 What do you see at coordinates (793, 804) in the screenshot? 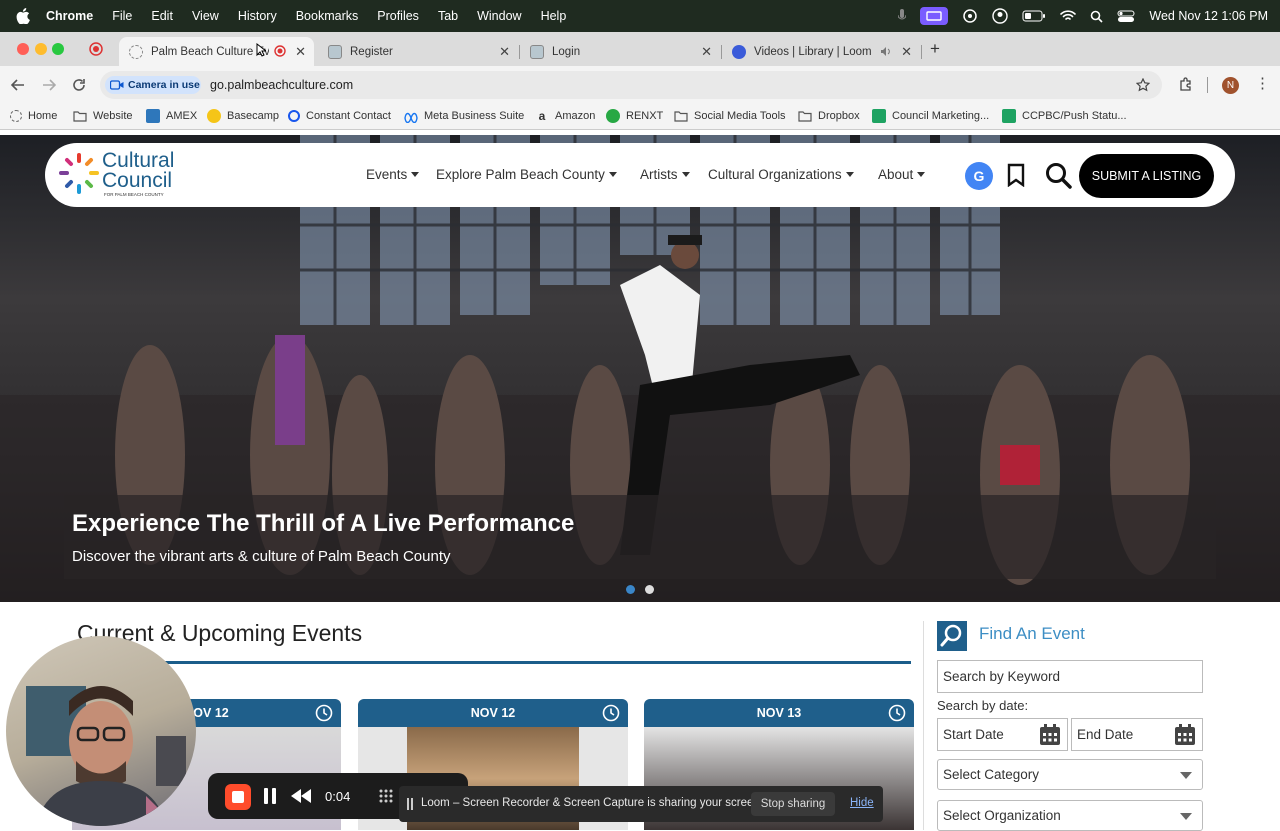
I see `stop-sharing-button: Stop sharing` at bounding box center [793, 804].